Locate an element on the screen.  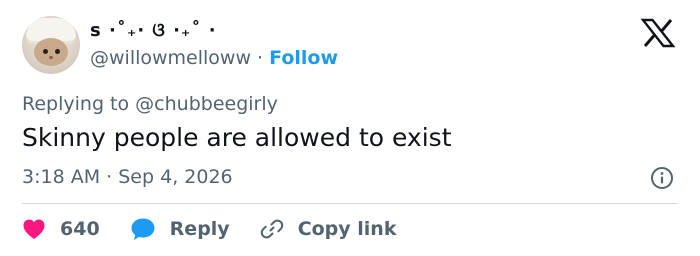
follow-button: Follow is located at coordinates (303, 58).